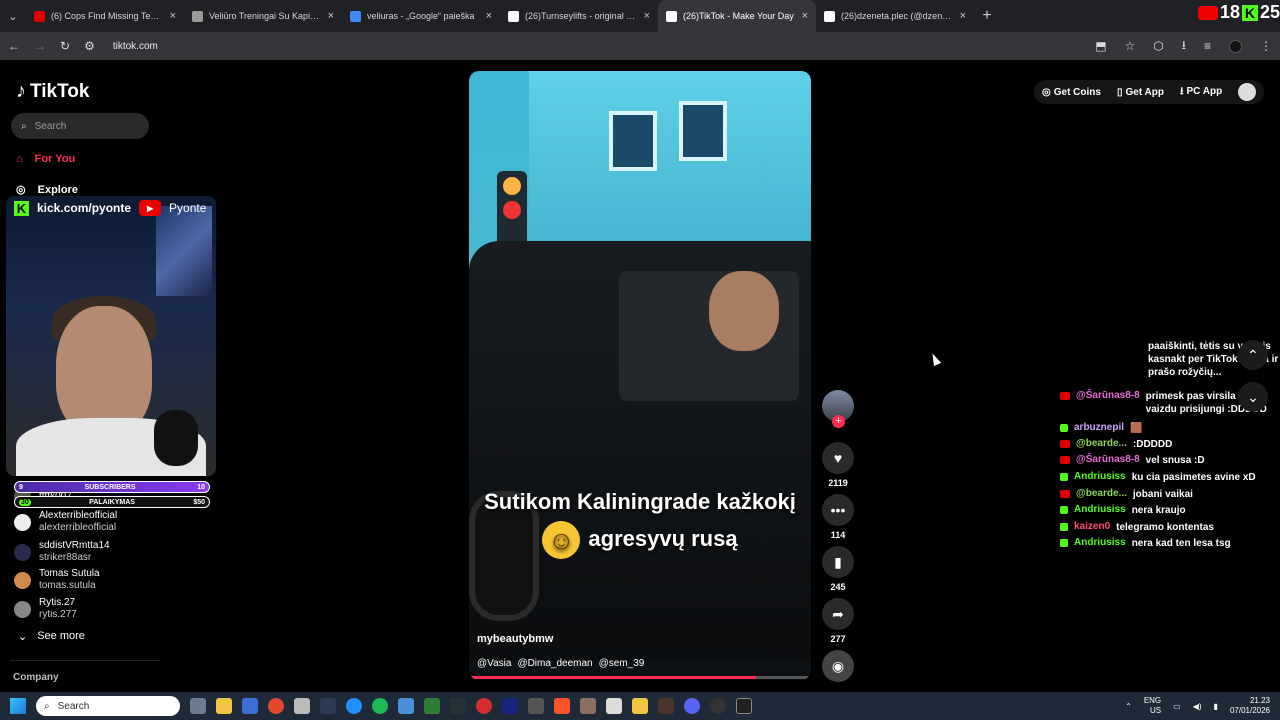 The width and height of the screenshot is (1280, 720). Describe the element at coordinates (1128, 706) in the screenshot. I see `tray-expand-icon: ⌃` at that location.